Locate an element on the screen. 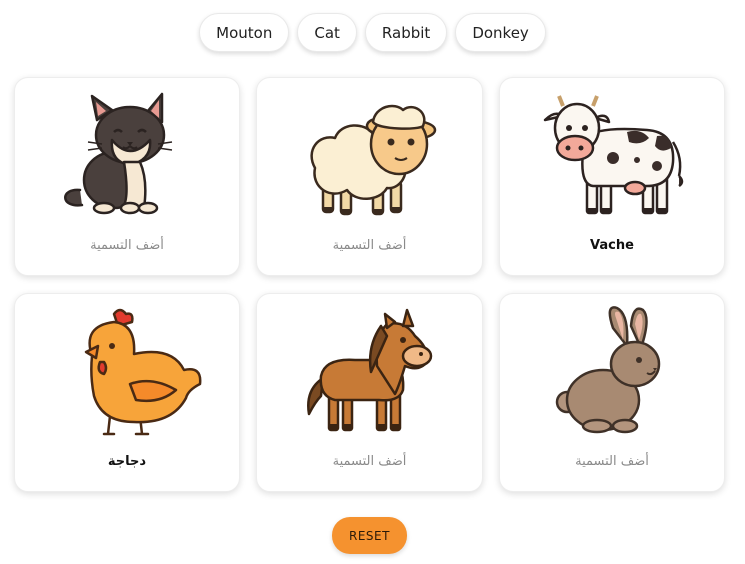  word-chip-bank: Mouton Cat Rabbit Donkey is located at coordinates (372, 32).